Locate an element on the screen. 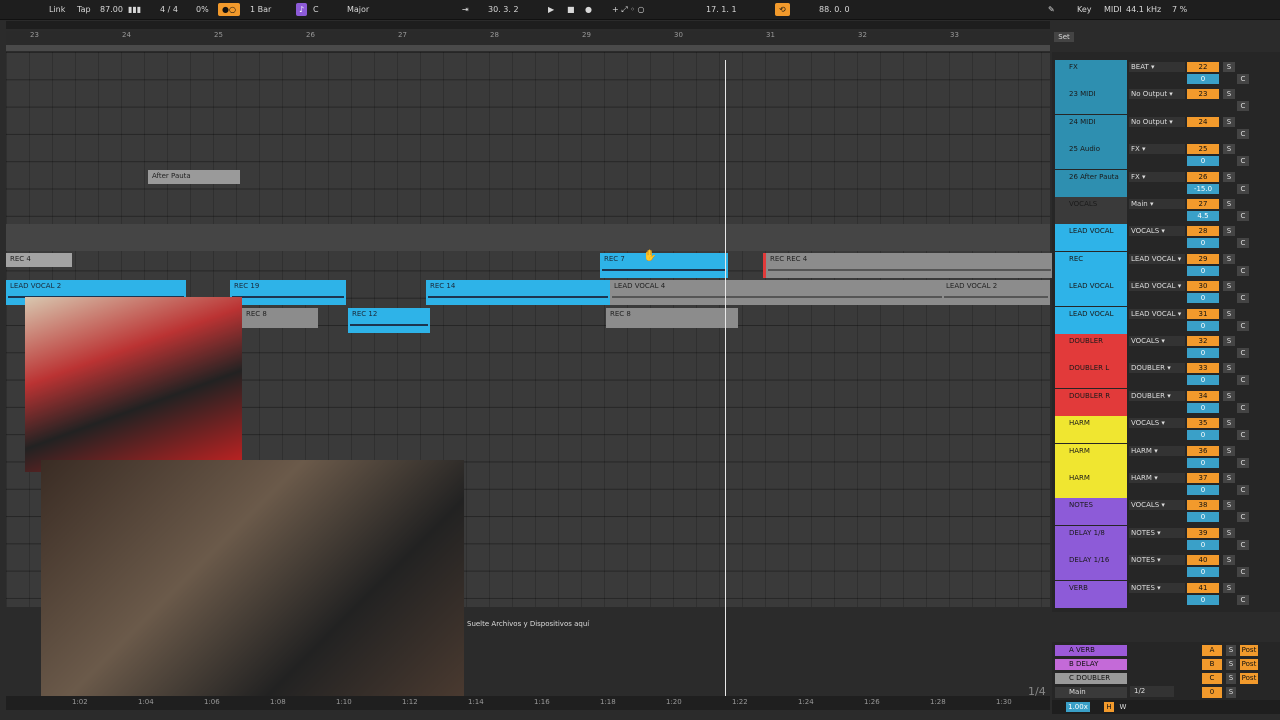 Image resolution: width=1280 pixels, height=720 pixels. overview-strip is located at coordinates (528, 25).